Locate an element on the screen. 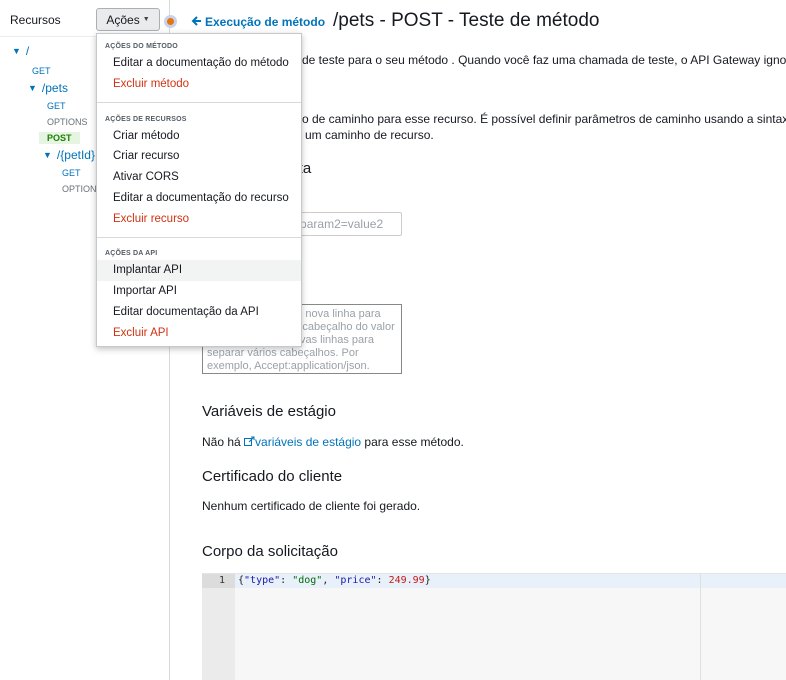 The image size is (786, 680). request-body-heading: Corpo da solicitação is located at coordinates (270, 551).